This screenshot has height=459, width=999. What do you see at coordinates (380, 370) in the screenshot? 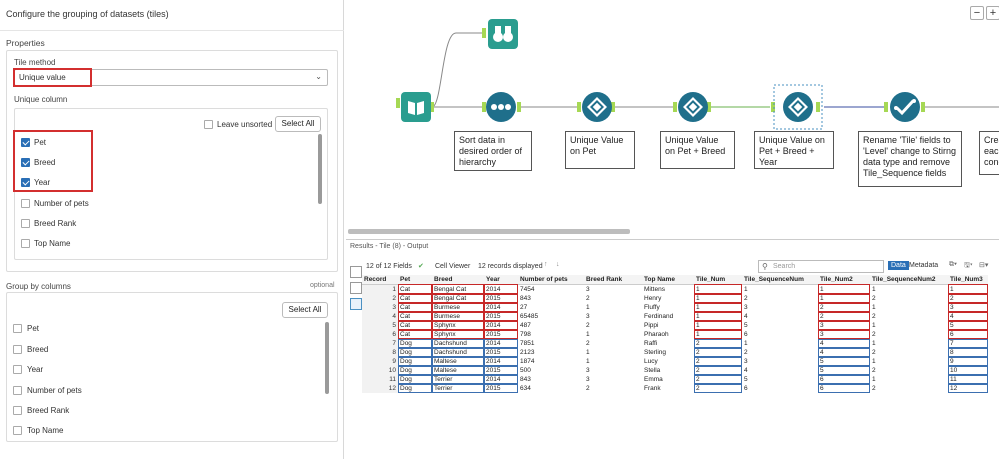
I see `table-cell: 10` at bounding box center [380, 370].